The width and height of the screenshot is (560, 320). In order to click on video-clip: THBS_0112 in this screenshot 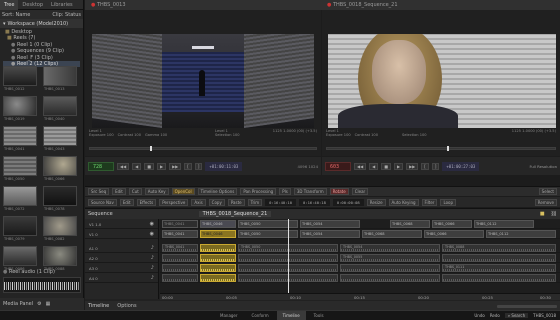, I will do `click(521, 234)`.